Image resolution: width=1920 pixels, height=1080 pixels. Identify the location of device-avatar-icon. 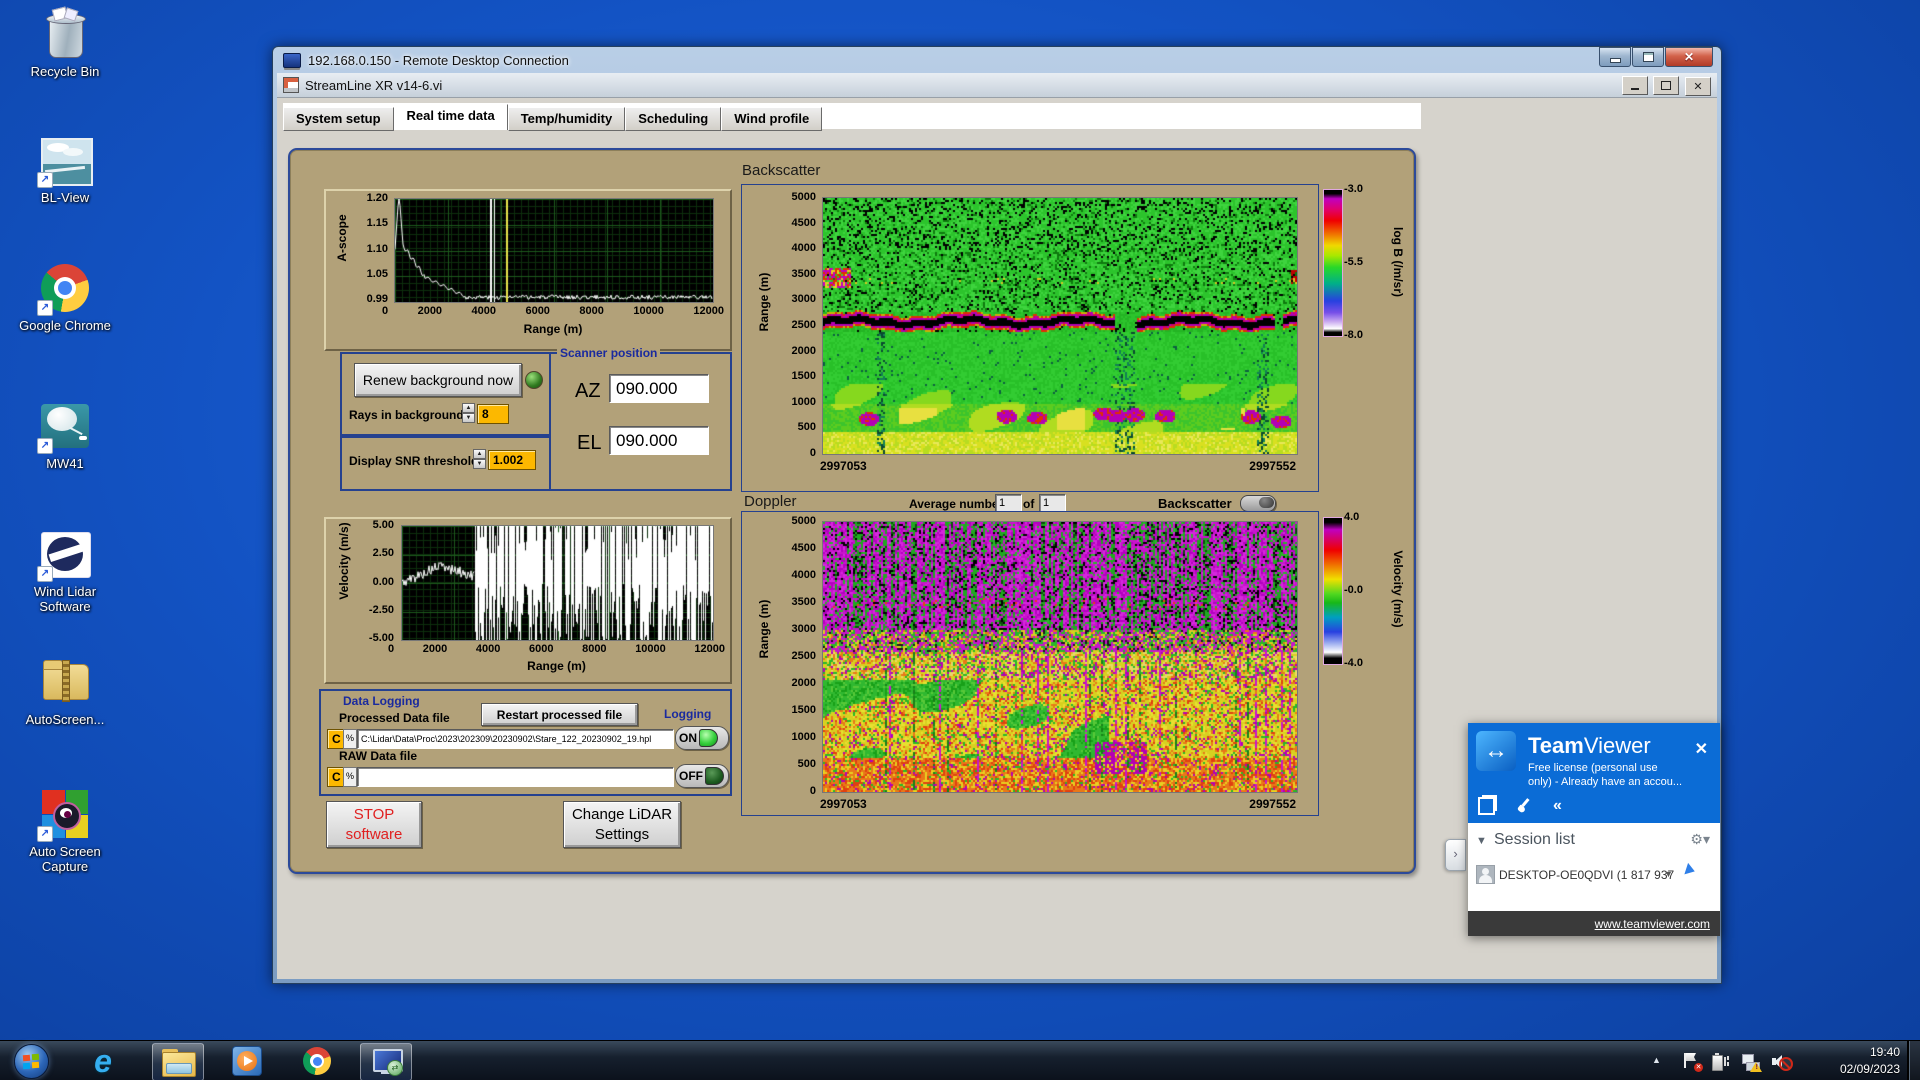
(1485, 874).